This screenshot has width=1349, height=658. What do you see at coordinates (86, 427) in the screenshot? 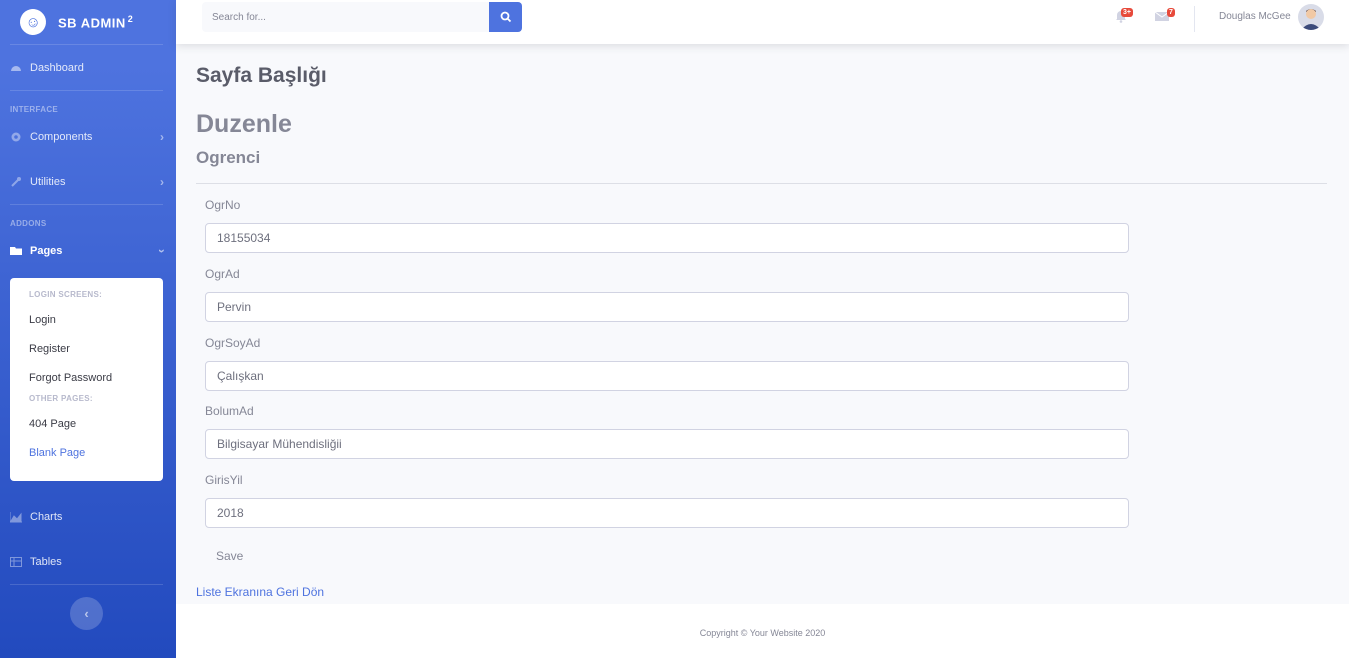
I see `submenu-item-404: 404 Page` at bounding box center [86, 427].